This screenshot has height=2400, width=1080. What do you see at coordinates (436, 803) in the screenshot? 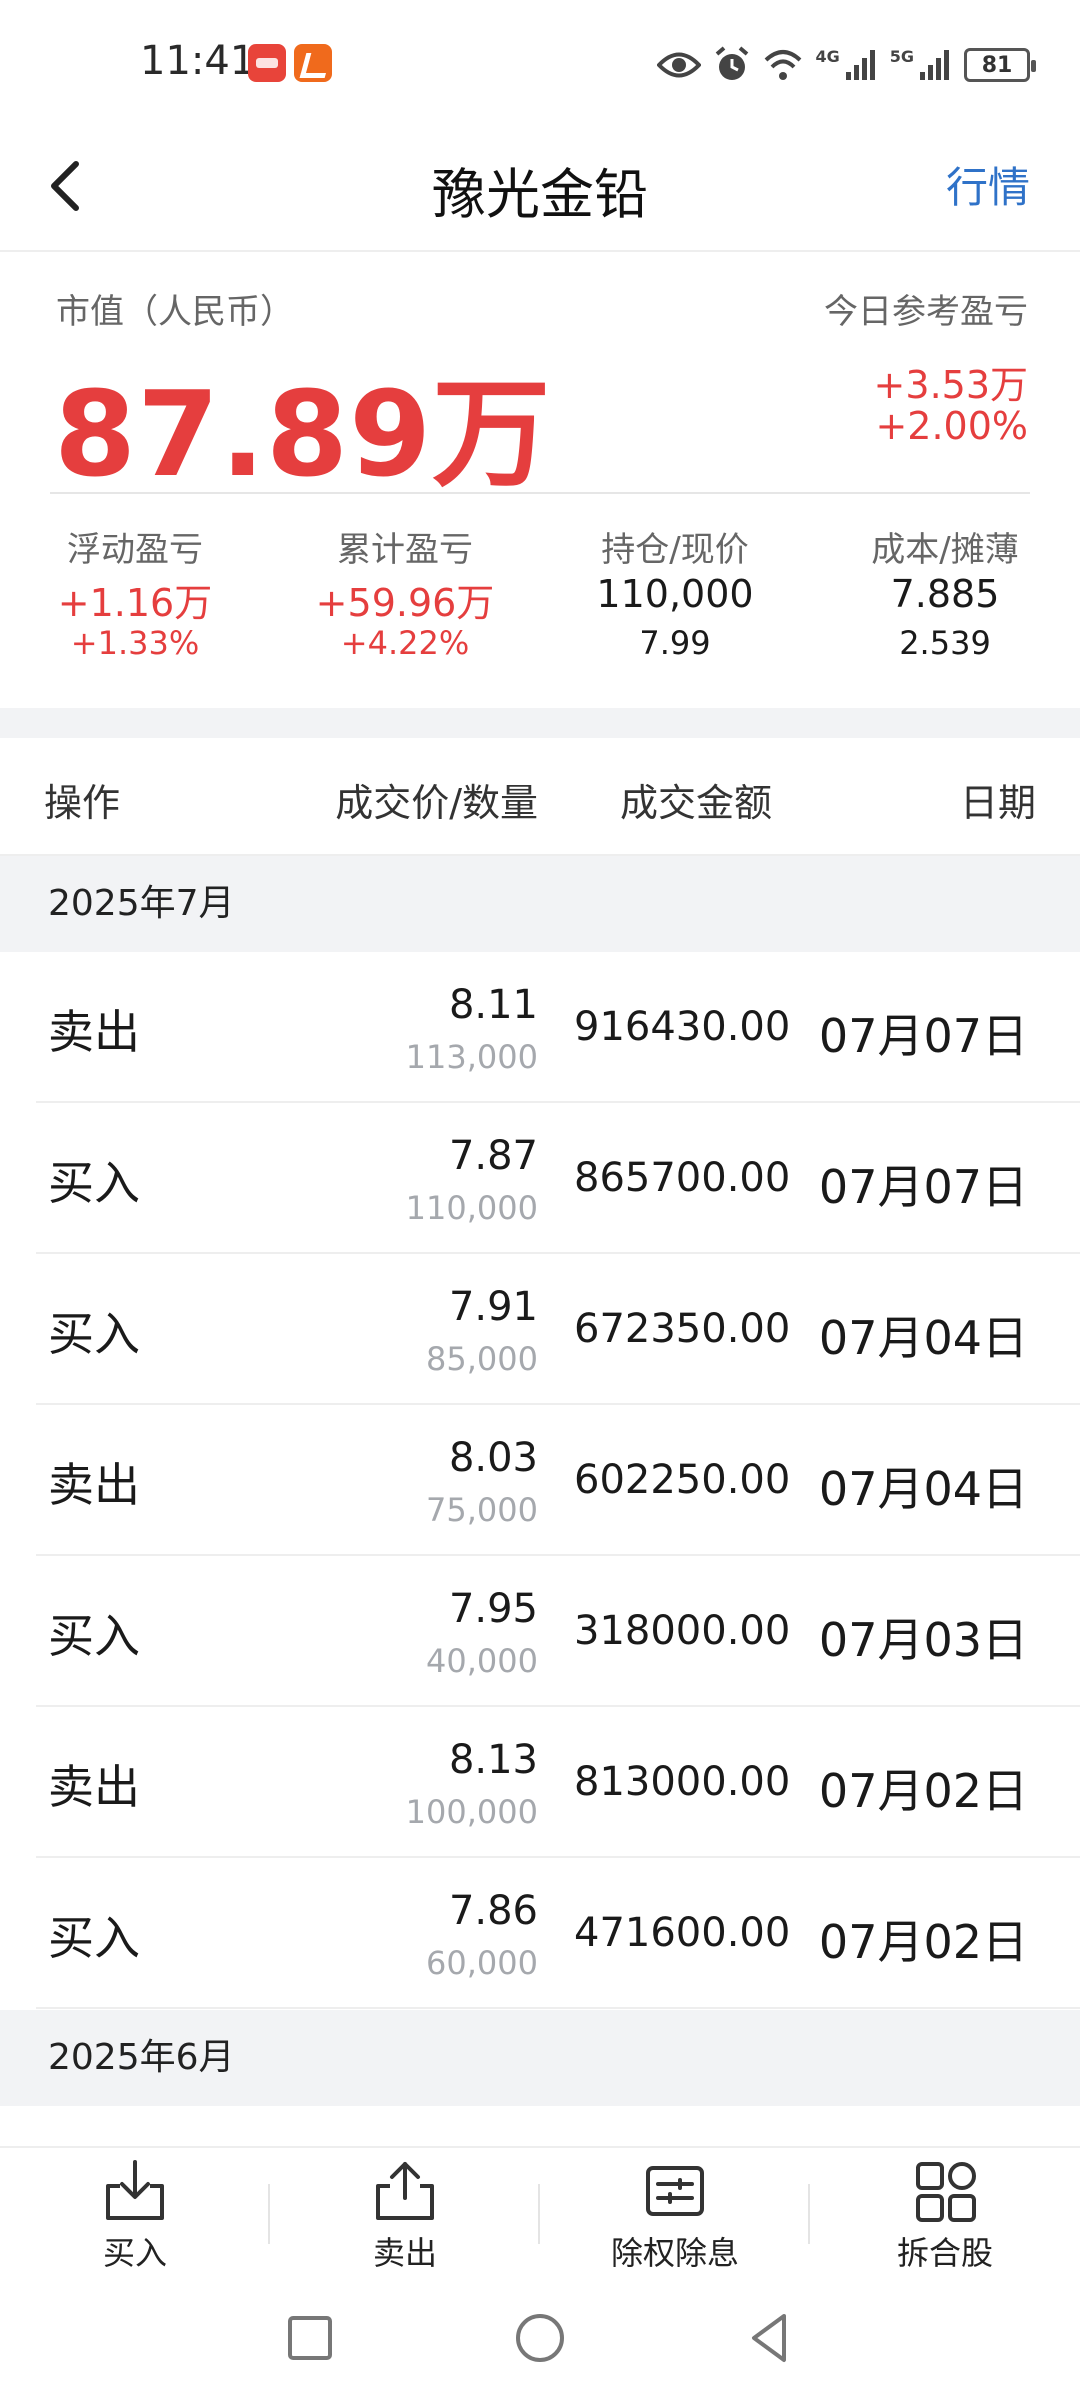
I see `column-header-price-qty: 成交价/数量` at bounding box center [436, 803].